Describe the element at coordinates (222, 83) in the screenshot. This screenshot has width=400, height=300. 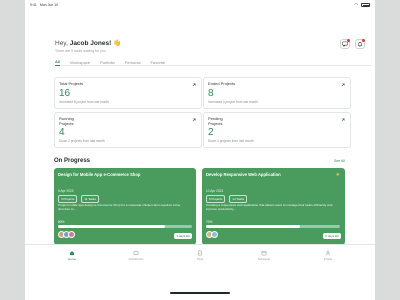
I see `stat-label: Ended Projects` at that location.